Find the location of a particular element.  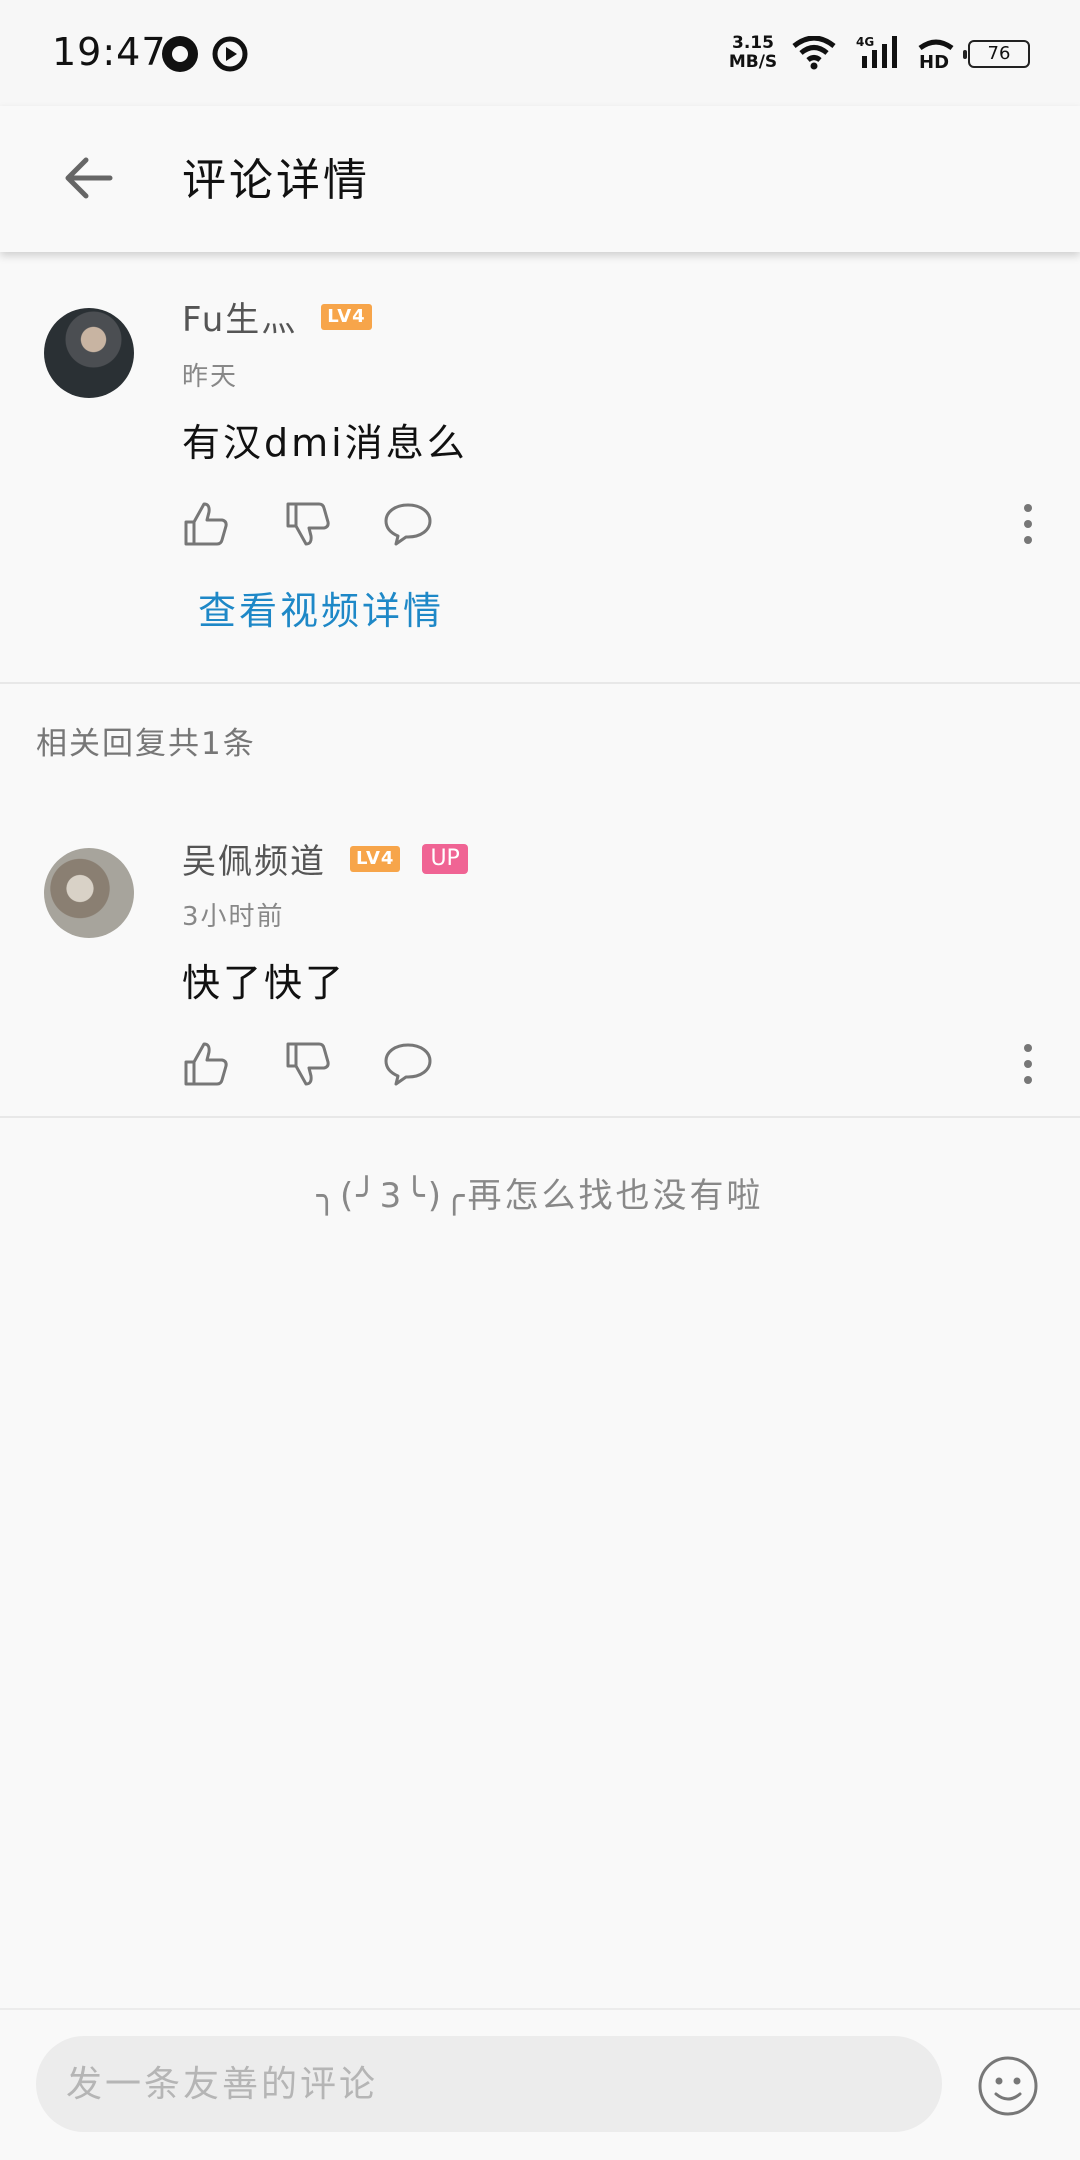

status-bar: 19:47 3.15 MB/S 4G HD 76 is located at coordinates (540, 53).